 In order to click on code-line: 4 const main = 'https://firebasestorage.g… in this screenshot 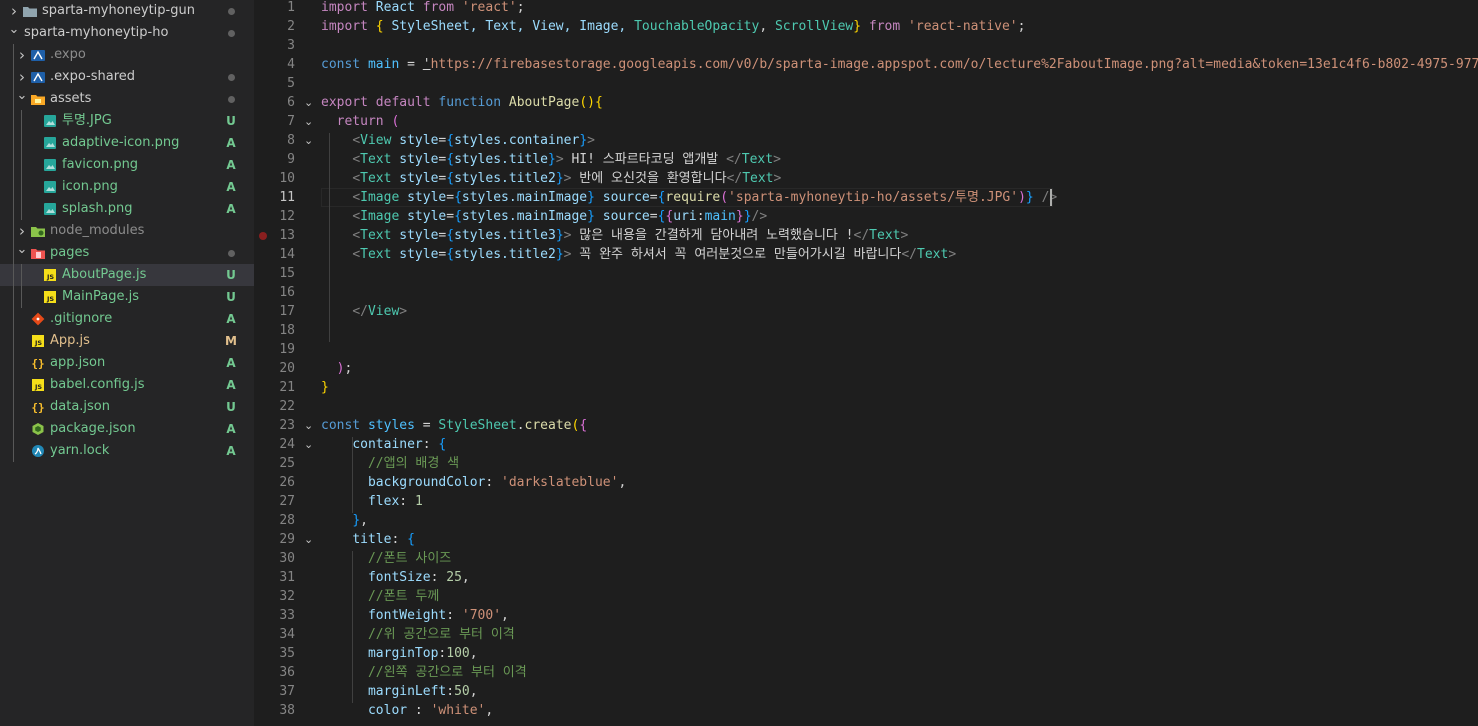, I will do `click(866, 64)`.